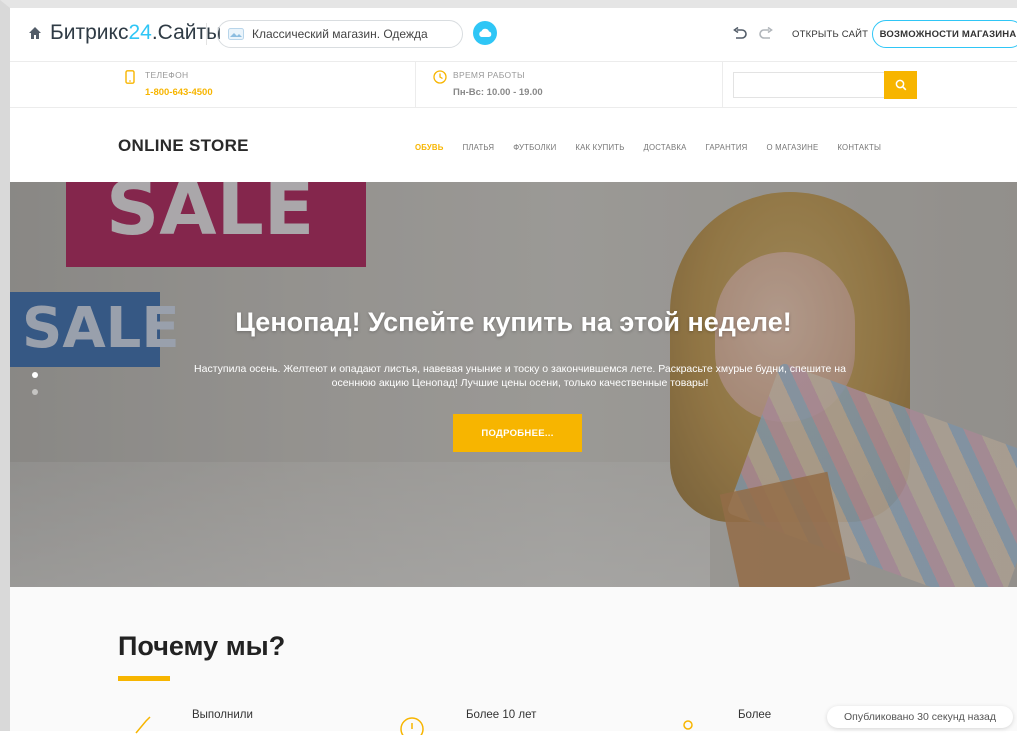 Image resolution: width=1017 pixels, height=735 pixels. I want to click on open-site-link: ОТКРЫТЬ САЙТ, so click(830, 34).